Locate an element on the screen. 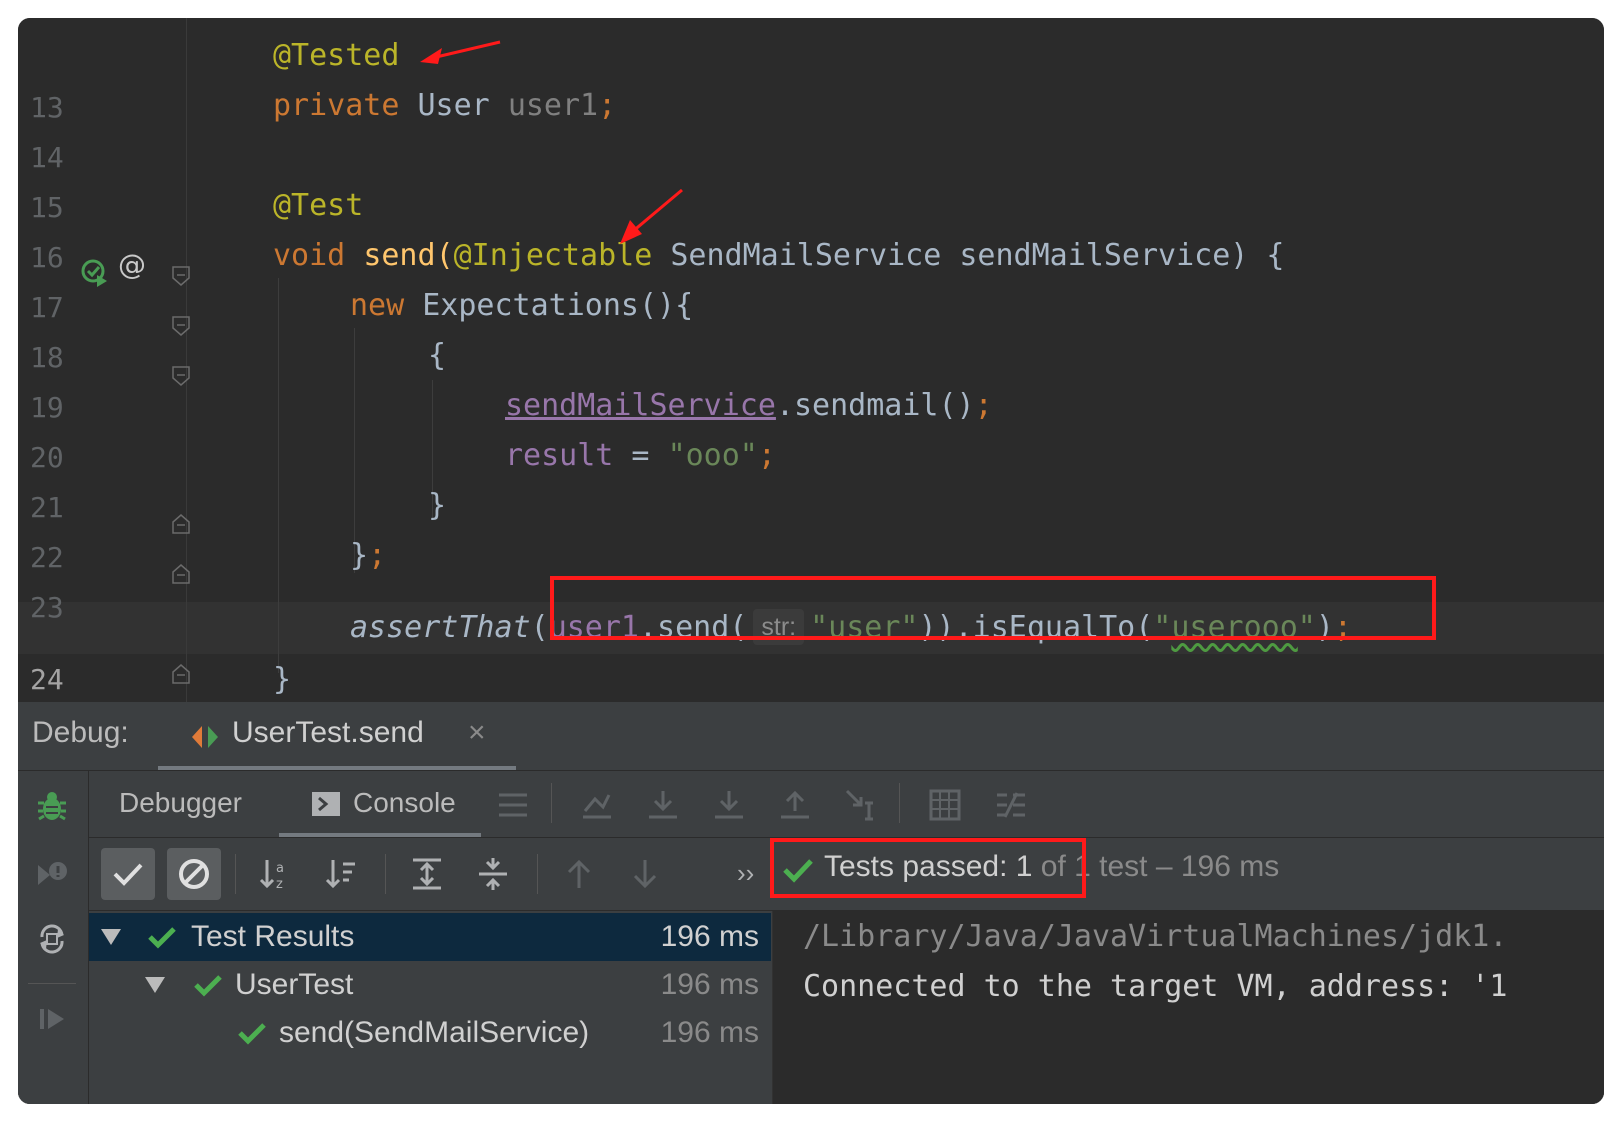  tree-row-usertest: UserTest 196 ms is located at coordinates (430, 985).